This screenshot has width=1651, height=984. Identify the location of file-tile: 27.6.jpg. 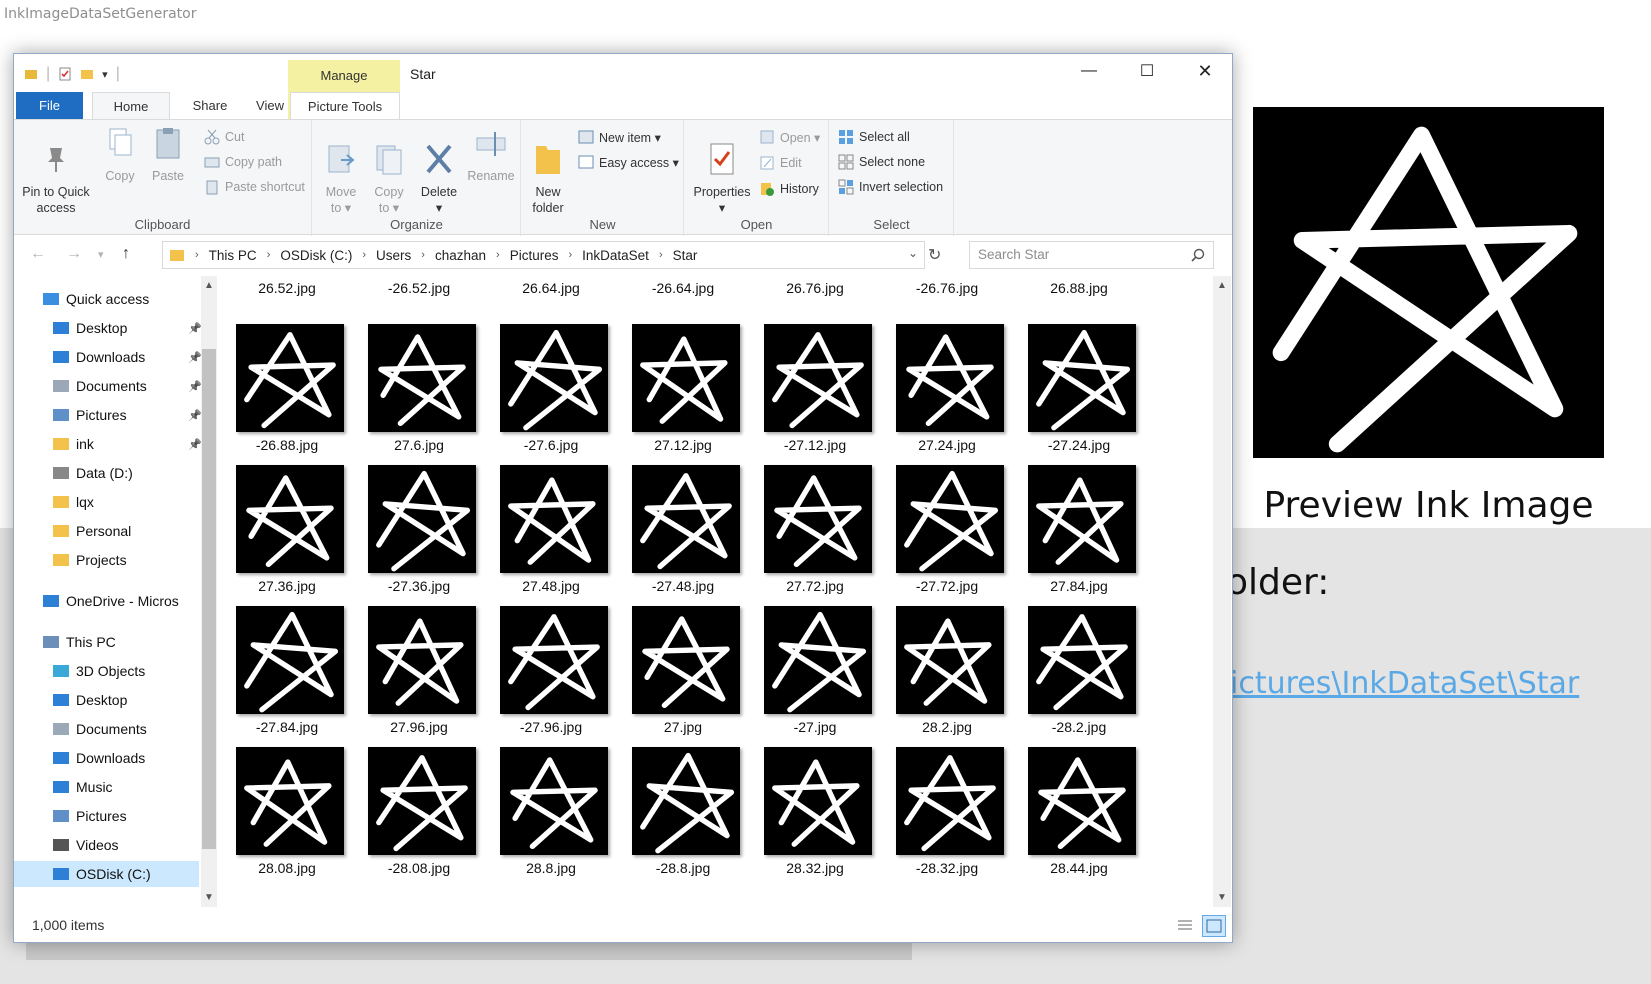
(419, 394).